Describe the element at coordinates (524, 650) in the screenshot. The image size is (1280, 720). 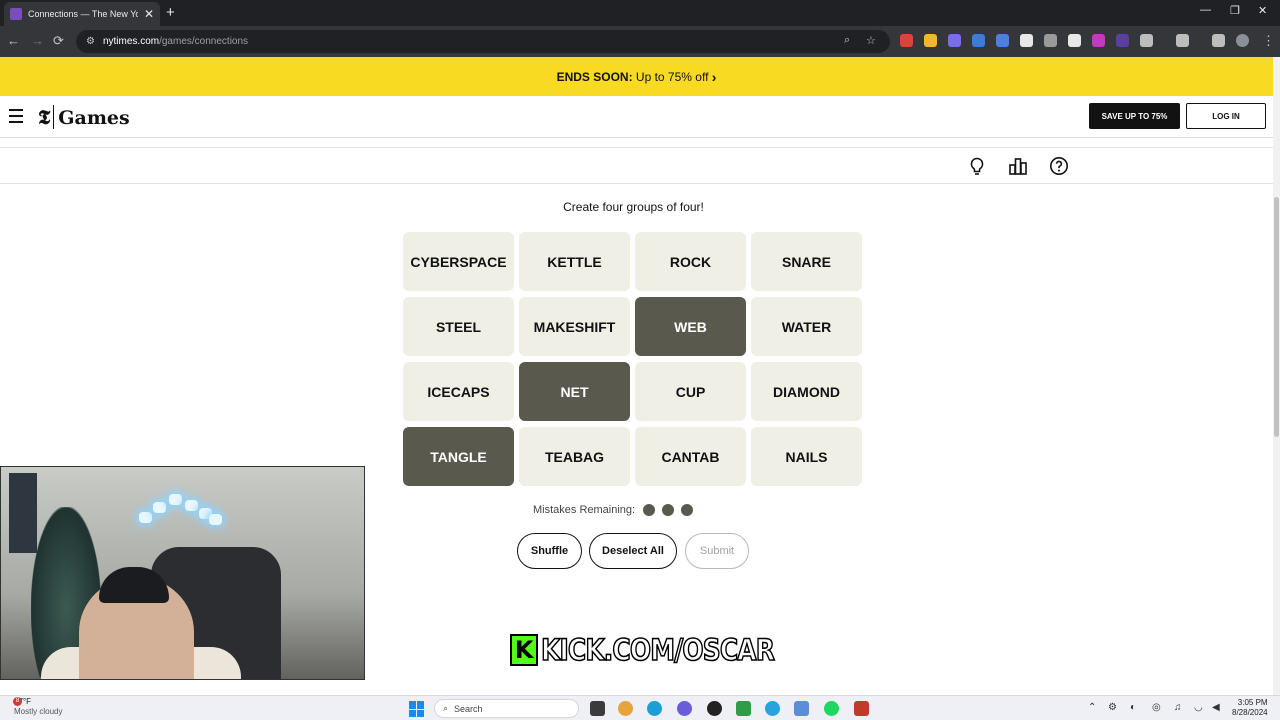
I see `kick-logo-icon: K` at that location.